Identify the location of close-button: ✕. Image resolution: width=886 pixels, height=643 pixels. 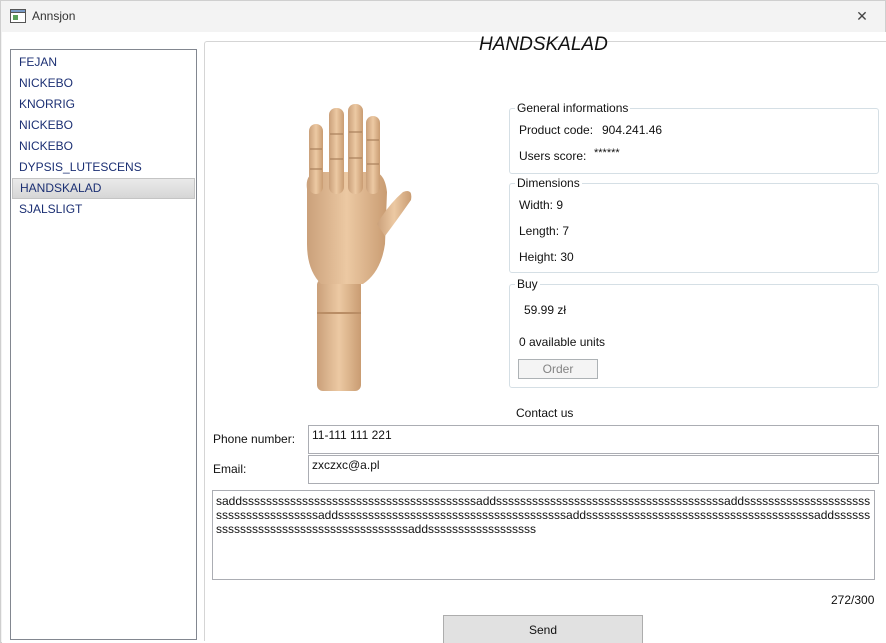
(862, 16).